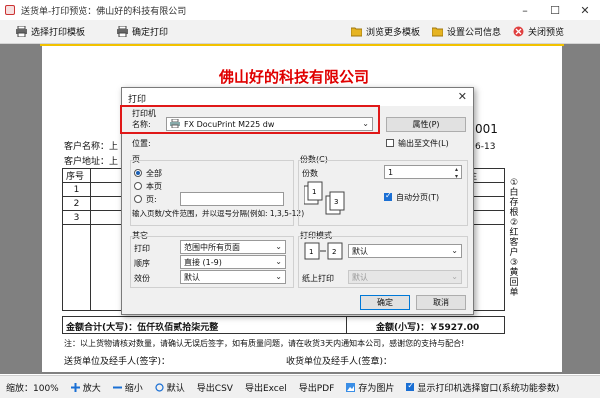  Describe the element at coordinates (192, 277) in the screenshot. I see `pages-per-sheet-value: 默认` at that location.